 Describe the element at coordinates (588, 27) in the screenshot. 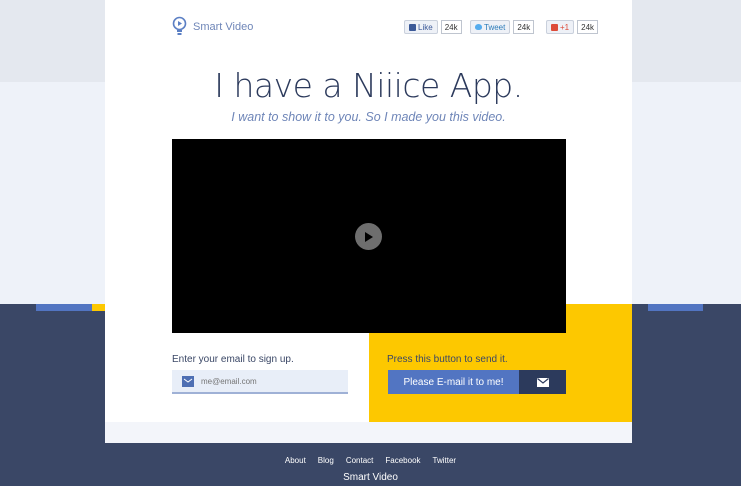

I see `plus-one-count: 24k` at that location.